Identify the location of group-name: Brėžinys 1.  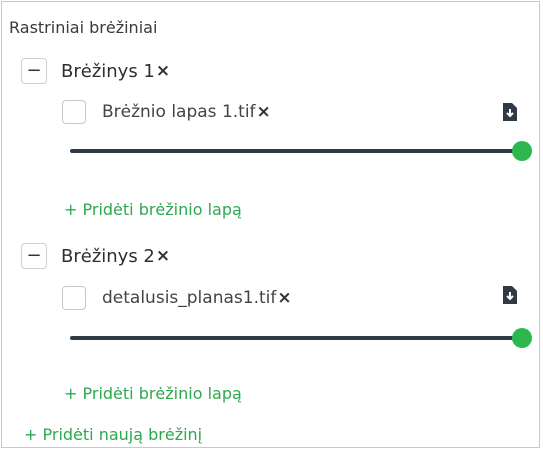
(108, 71).